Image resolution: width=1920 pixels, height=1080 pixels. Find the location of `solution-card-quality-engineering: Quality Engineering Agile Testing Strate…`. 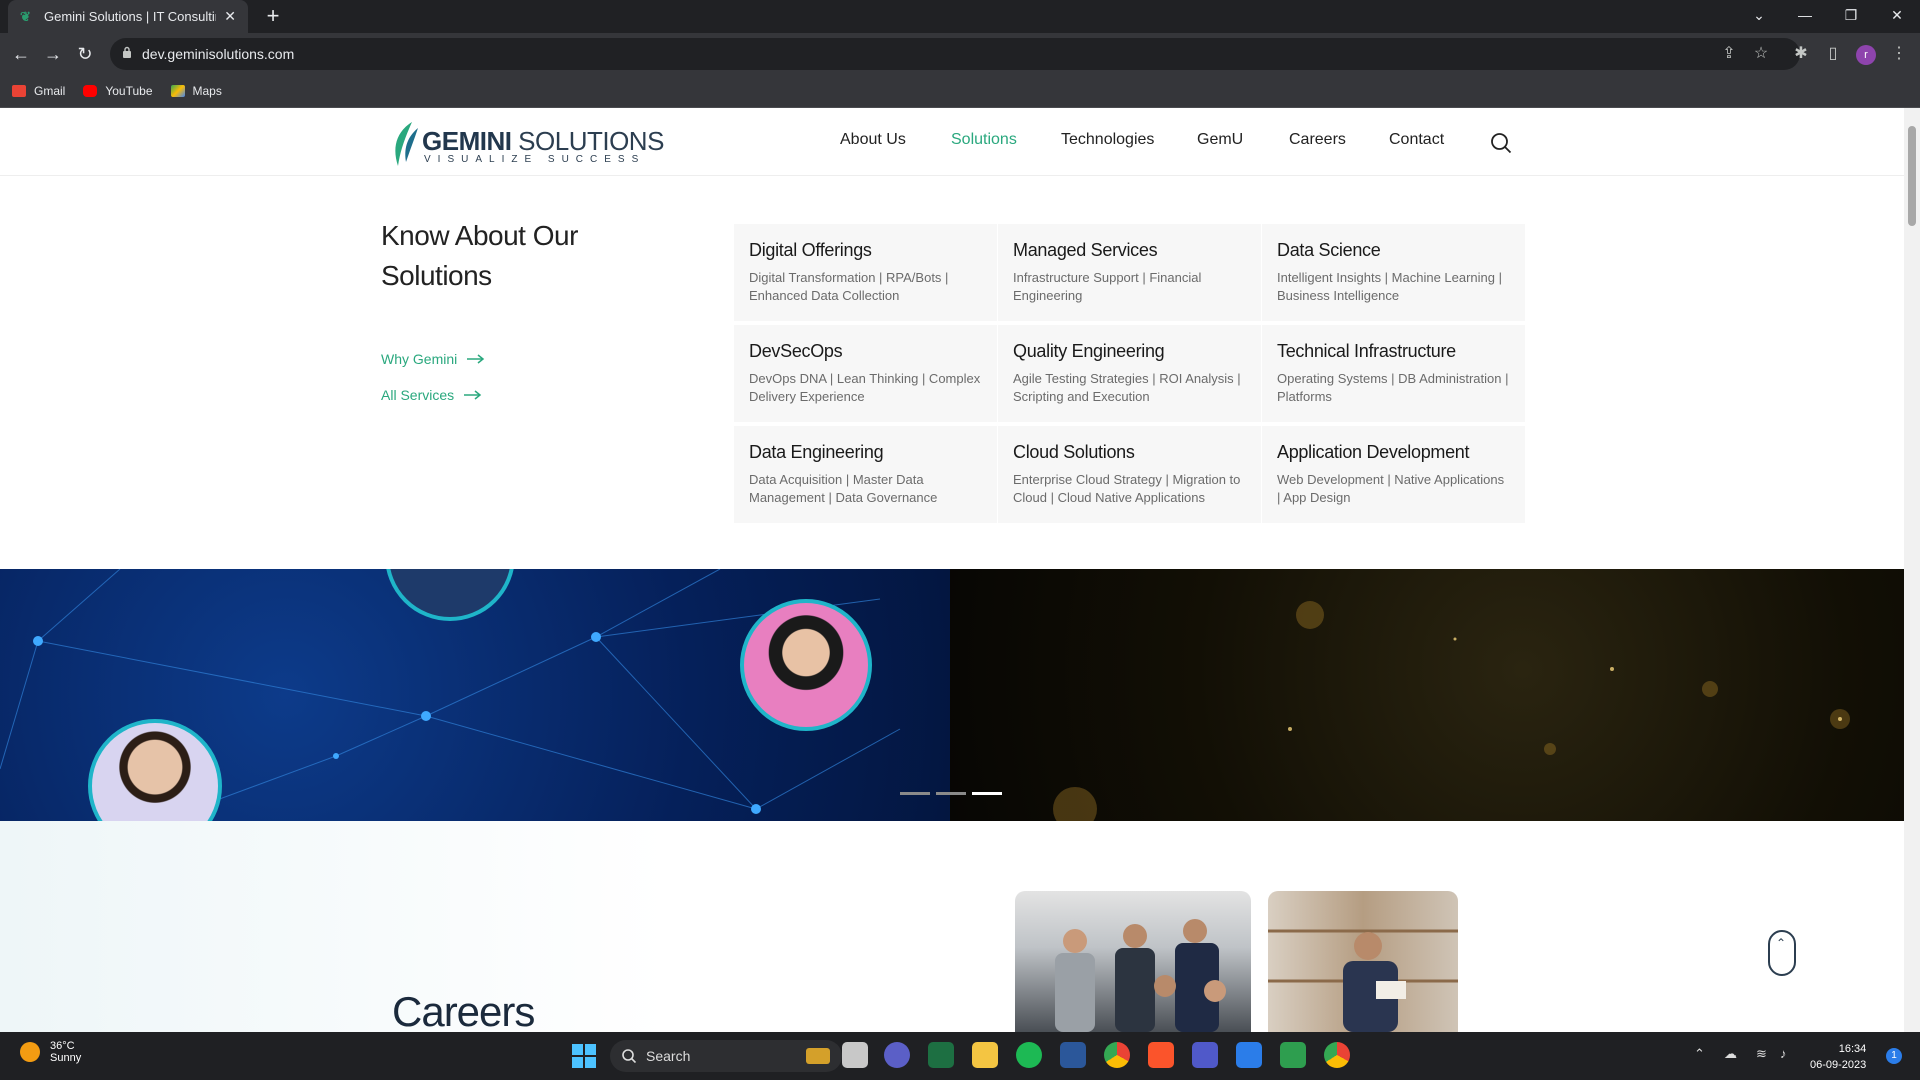

solution-card-quality-engineering: Quality Engineering Agile Testing Strate… is located at coordinates (1129, 373).